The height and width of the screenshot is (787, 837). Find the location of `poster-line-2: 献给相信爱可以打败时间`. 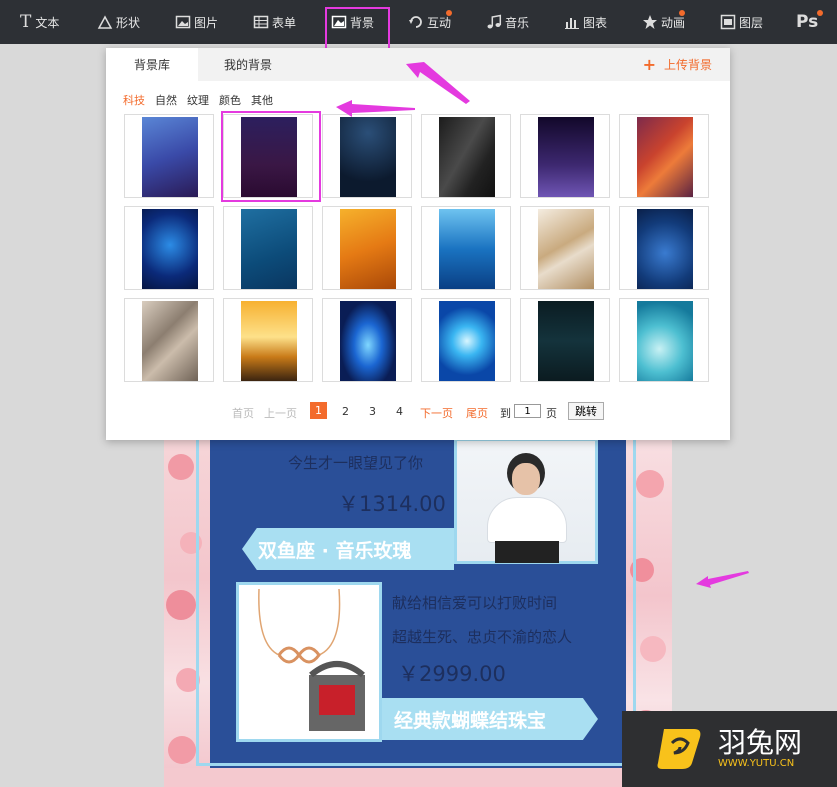

poster-line-2: 献给相信爱可以打败时间 is located at coordinates (475, 603).